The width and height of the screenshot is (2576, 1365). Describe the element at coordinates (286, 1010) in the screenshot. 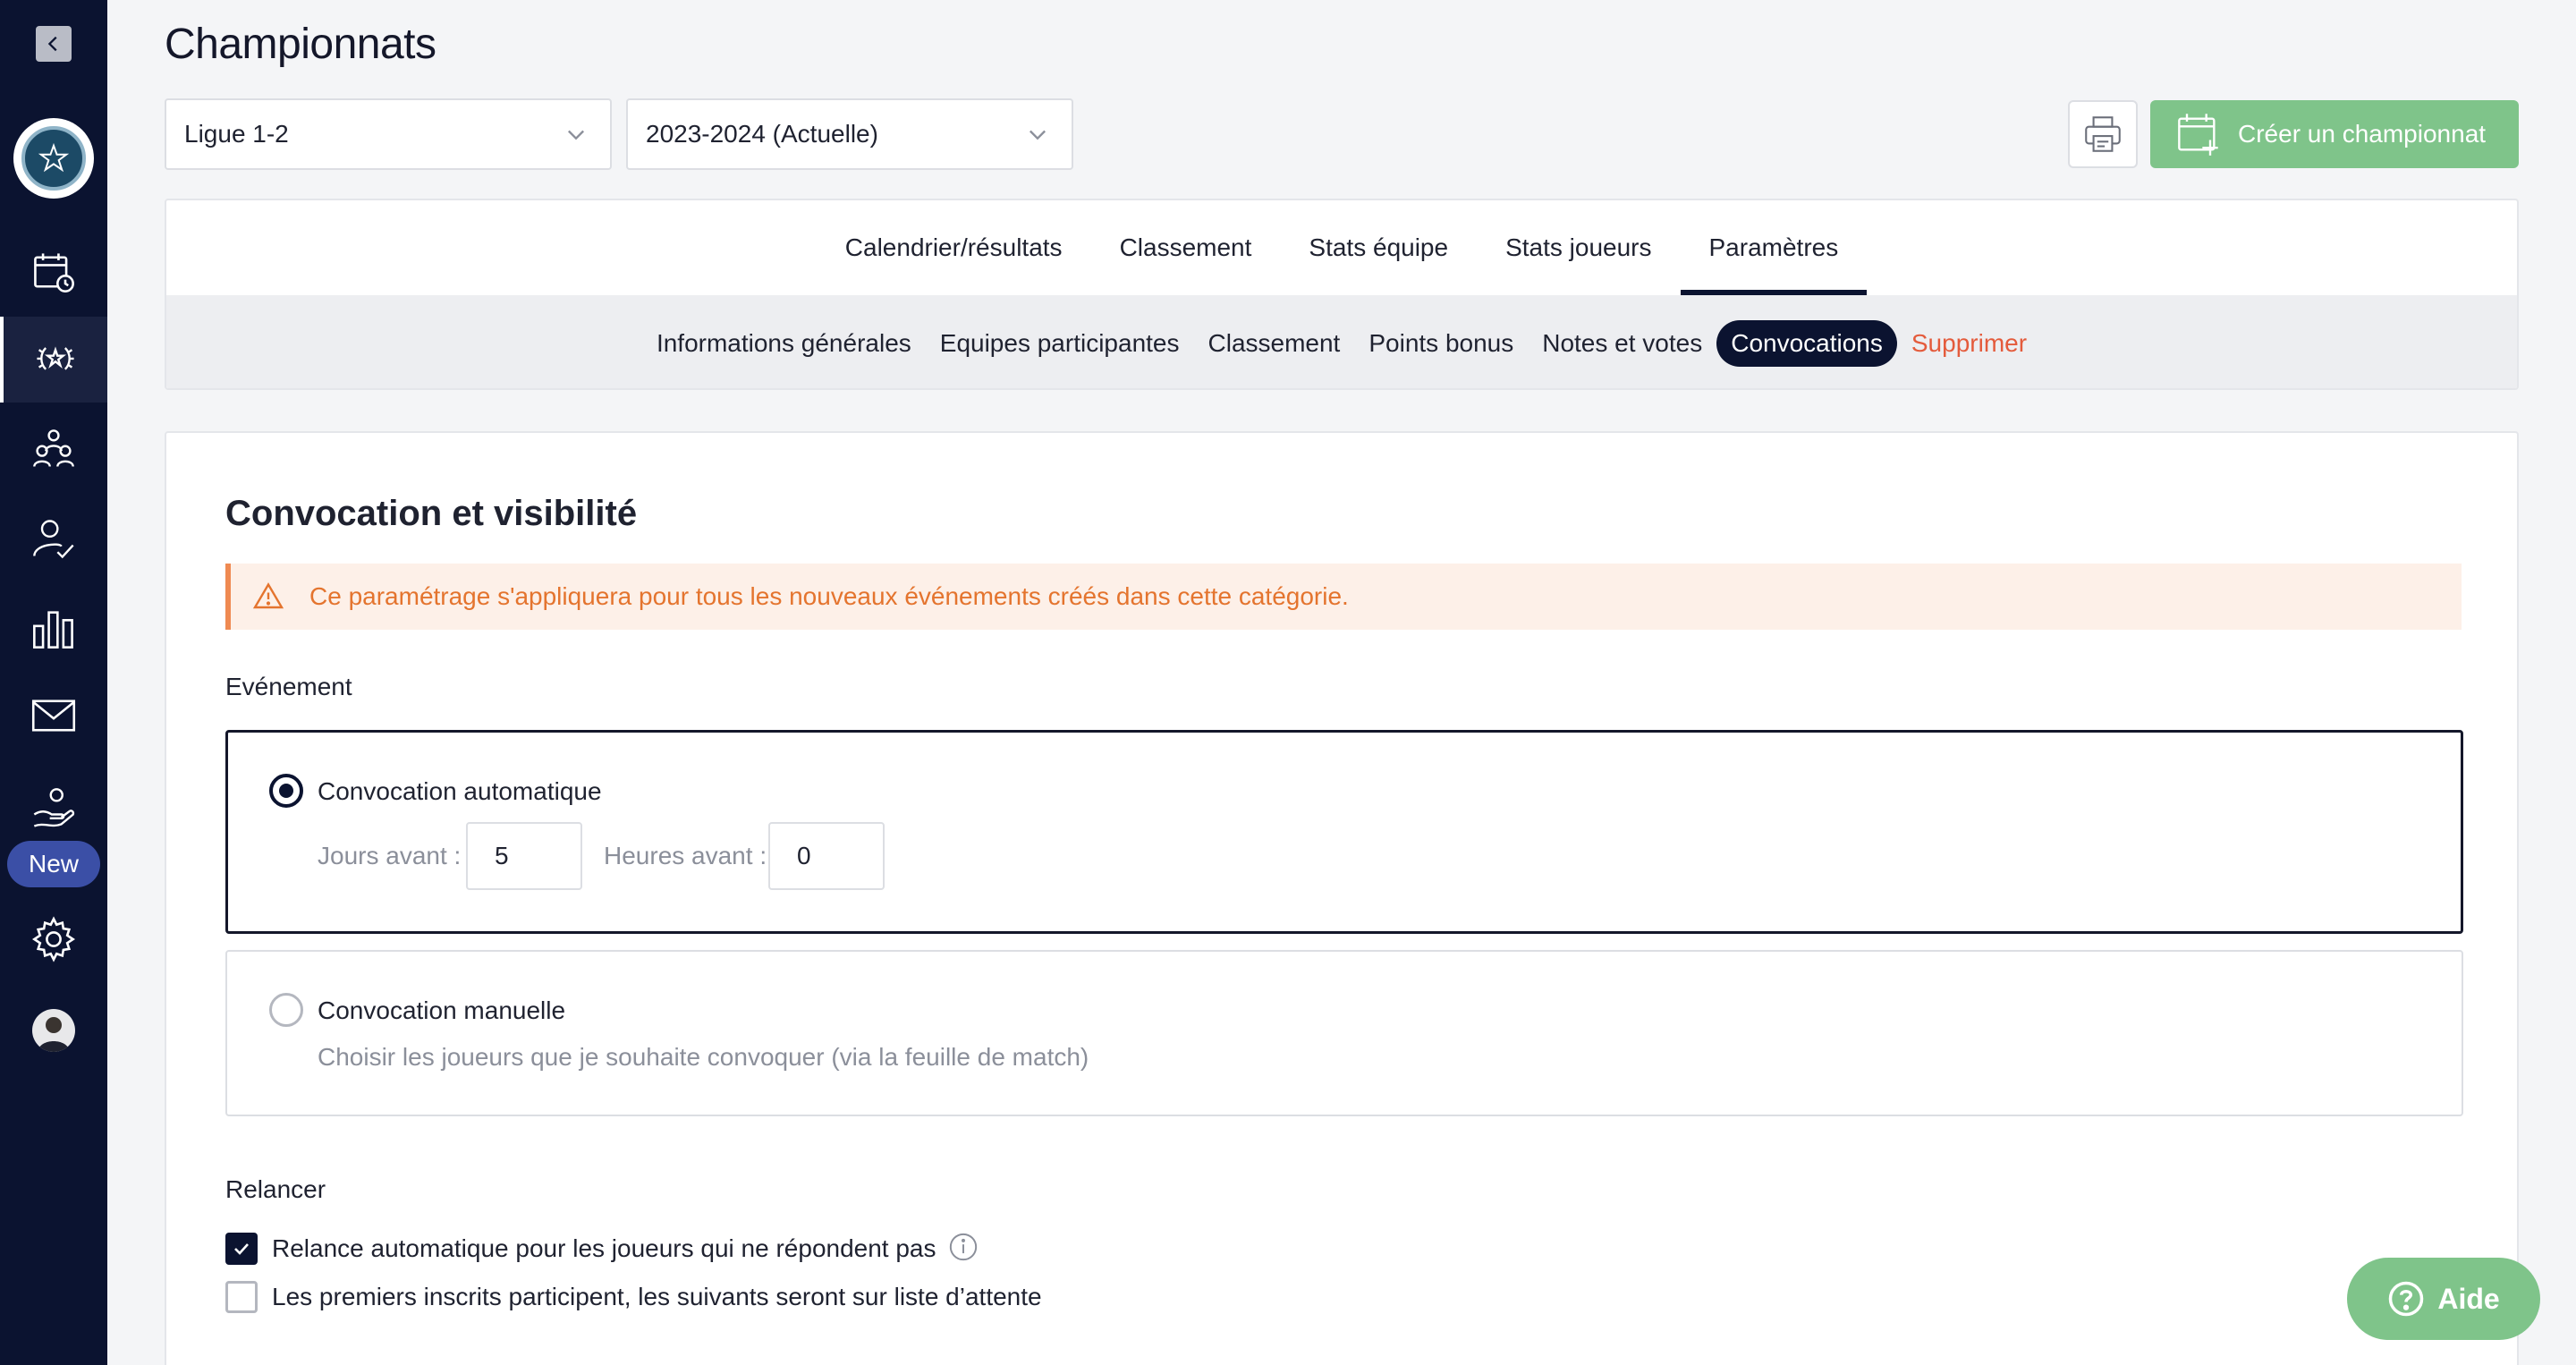

I see `manual-convocation-radio` at that location.